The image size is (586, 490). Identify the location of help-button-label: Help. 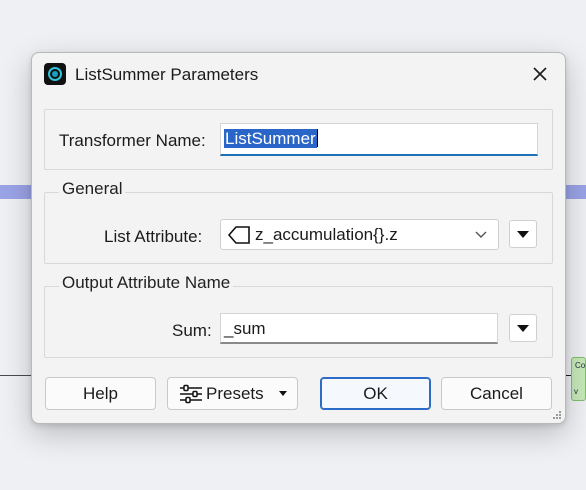
(100, 393).